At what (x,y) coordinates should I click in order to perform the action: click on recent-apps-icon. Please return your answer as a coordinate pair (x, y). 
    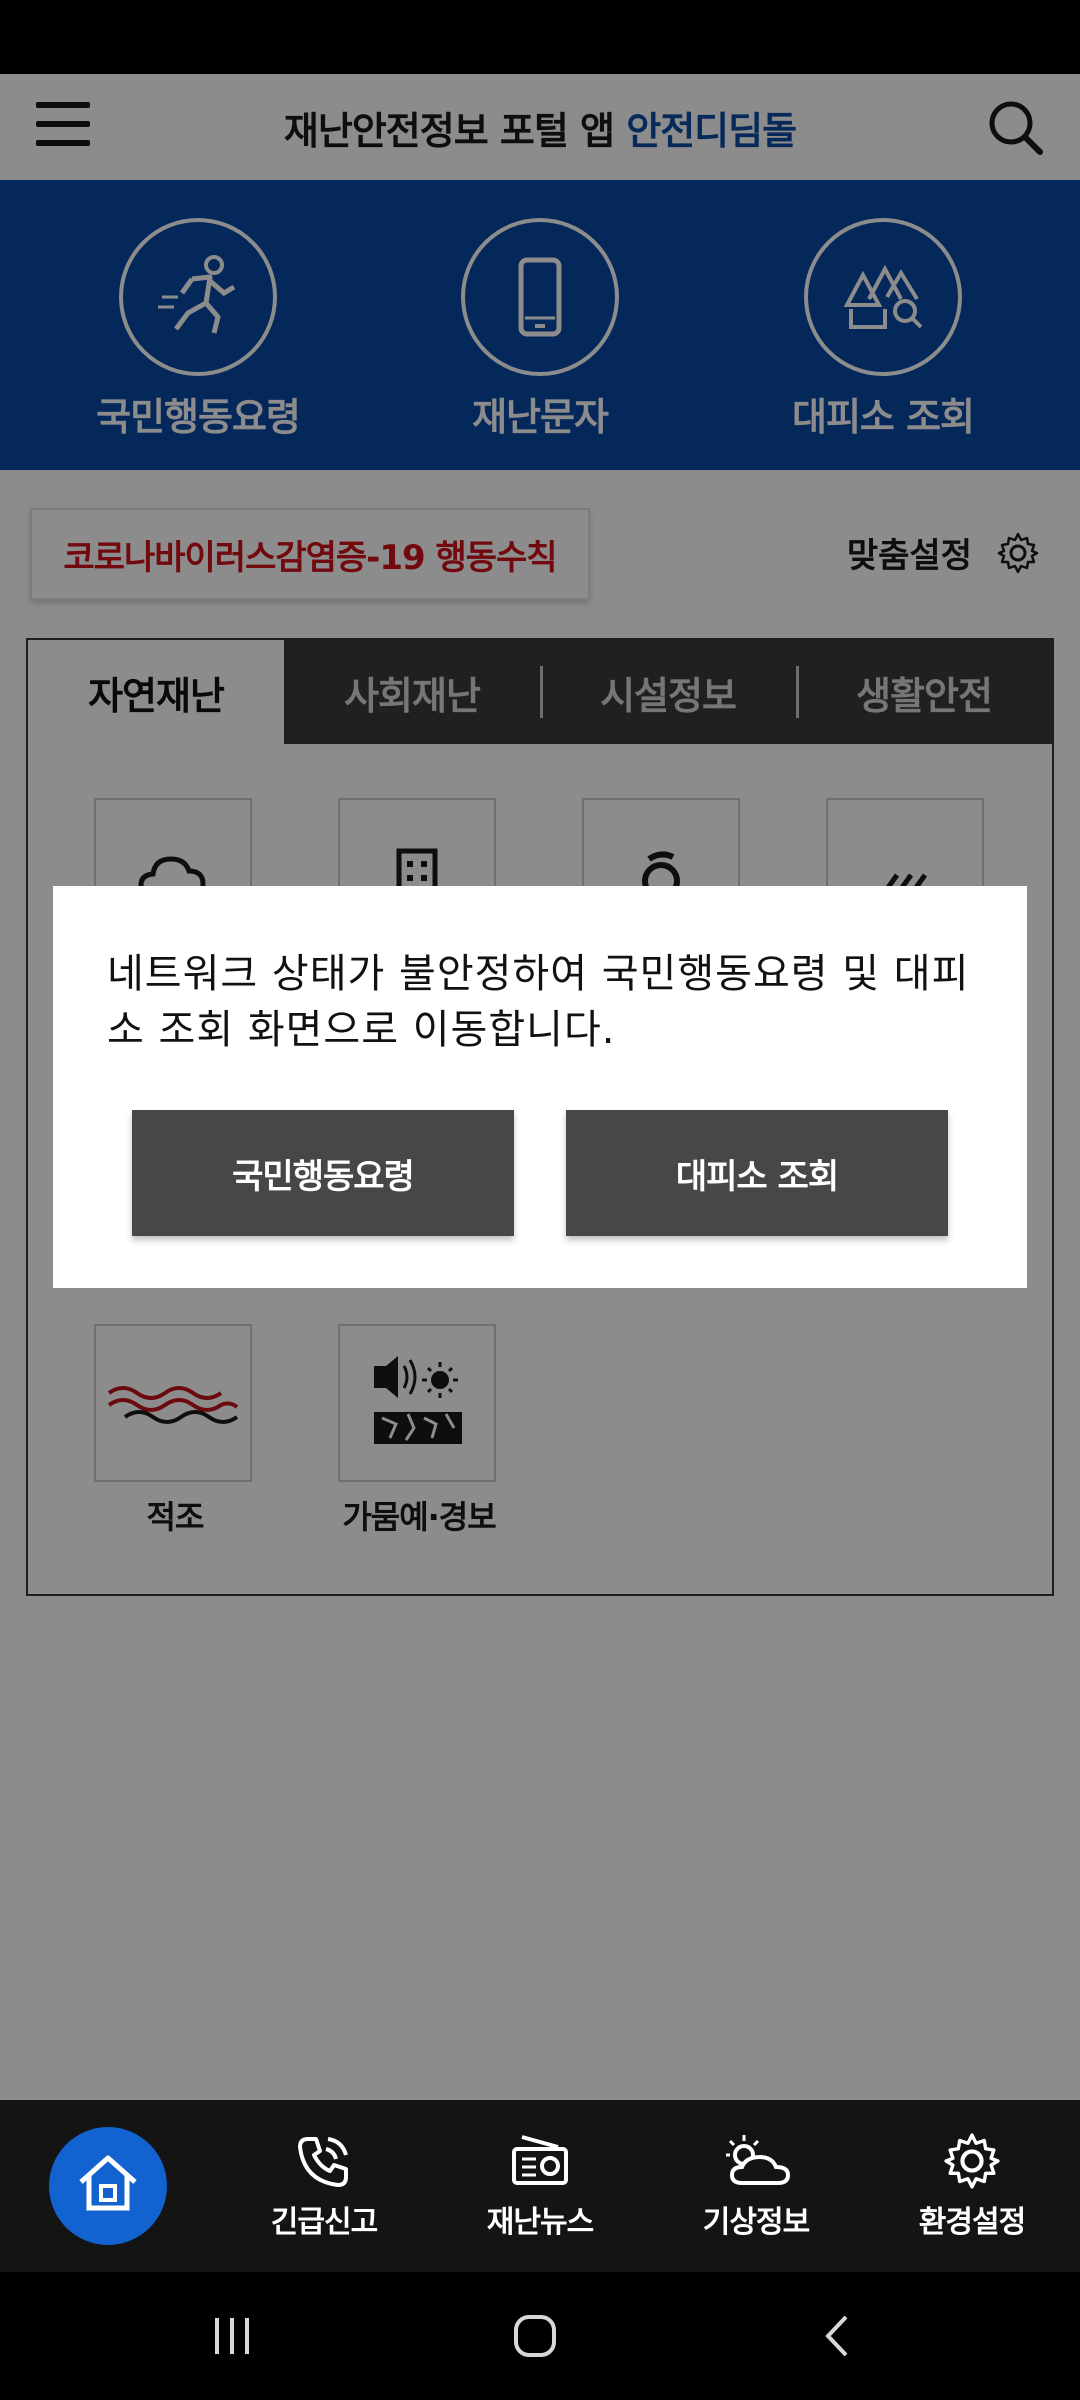
    Looking at the image, I should click on (232, 2336).